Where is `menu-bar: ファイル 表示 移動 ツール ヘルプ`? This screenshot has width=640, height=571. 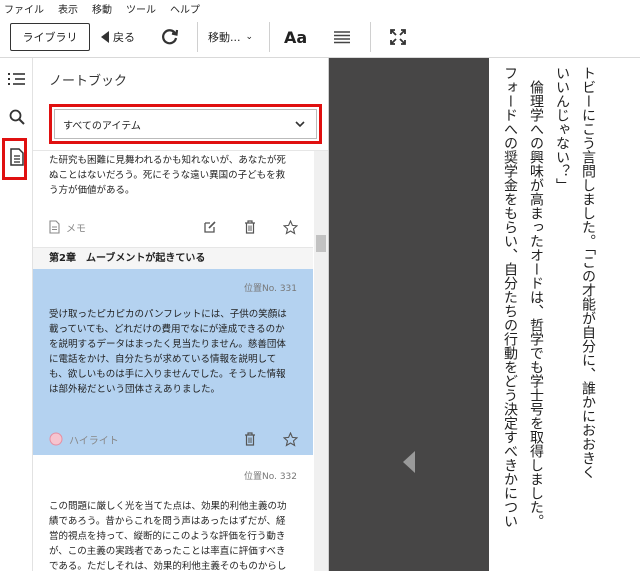
menu-bar: ファイル 表示 移動 ツール ヘルプ is located at coordinates (320, 8).